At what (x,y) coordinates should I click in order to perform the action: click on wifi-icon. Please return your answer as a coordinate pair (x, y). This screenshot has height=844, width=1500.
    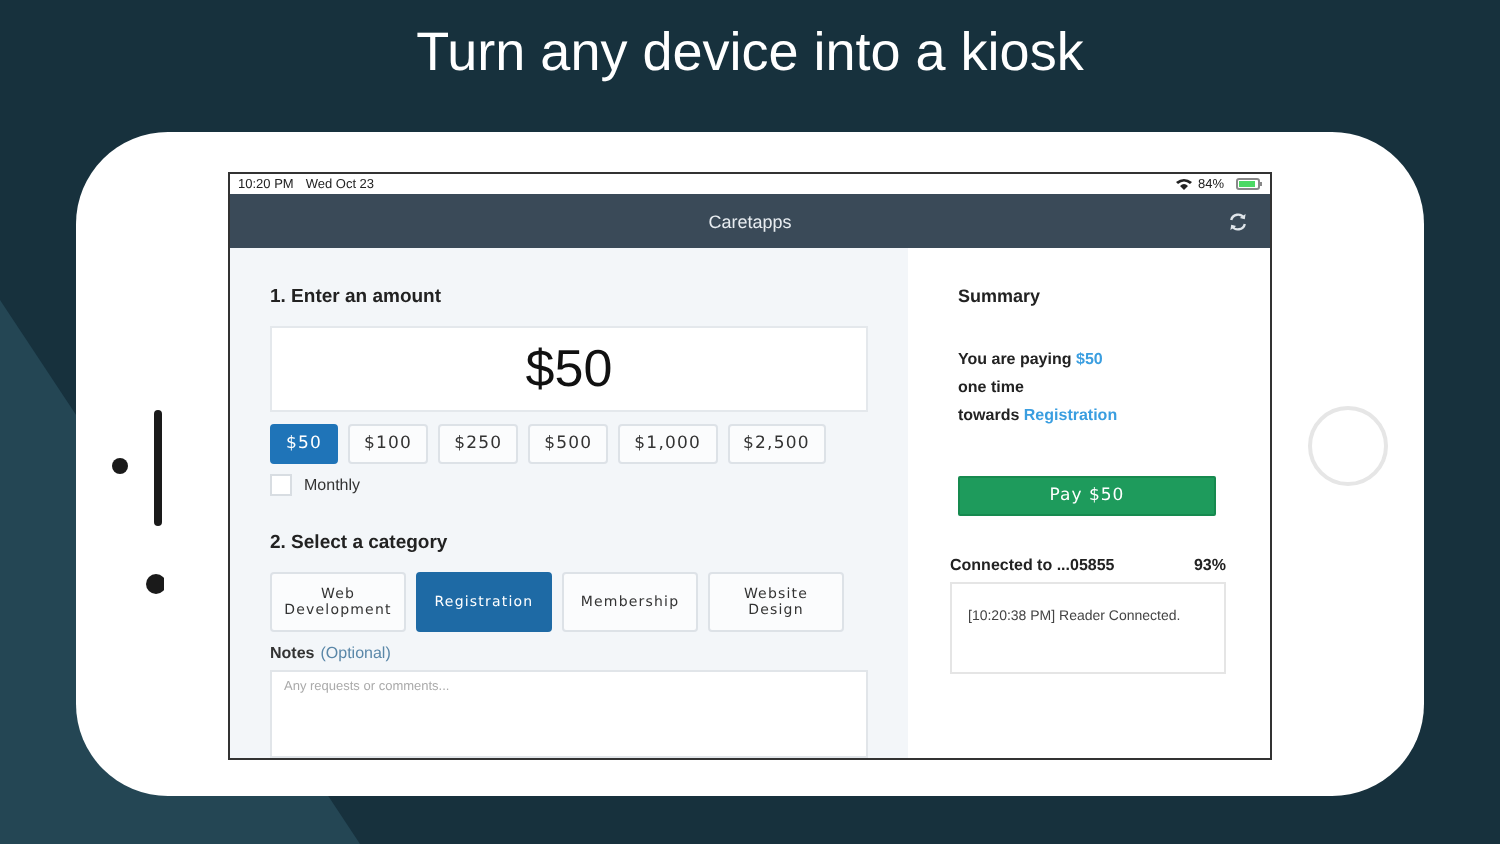
    Looking at the image, I should click on (1183, 184).